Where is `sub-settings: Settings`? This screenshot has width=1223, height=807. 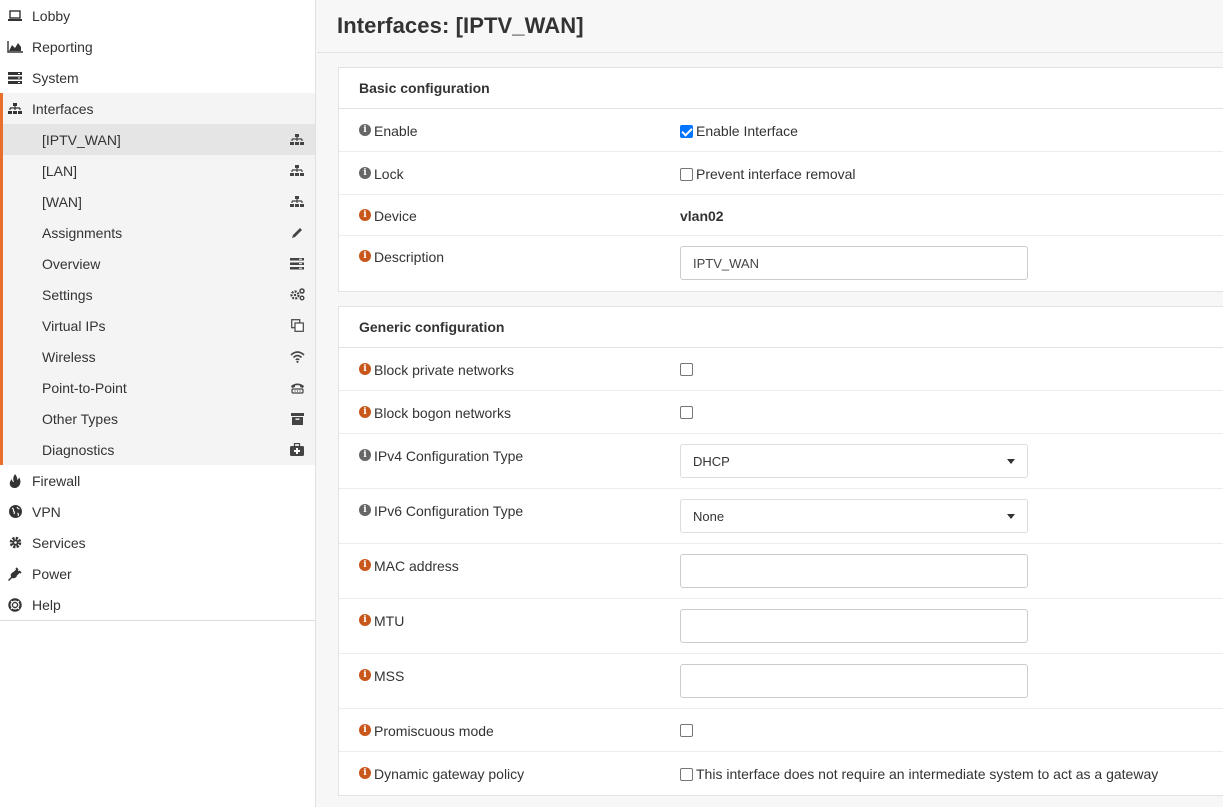
sub-settings: Settings is located at coordinates (159, 294).